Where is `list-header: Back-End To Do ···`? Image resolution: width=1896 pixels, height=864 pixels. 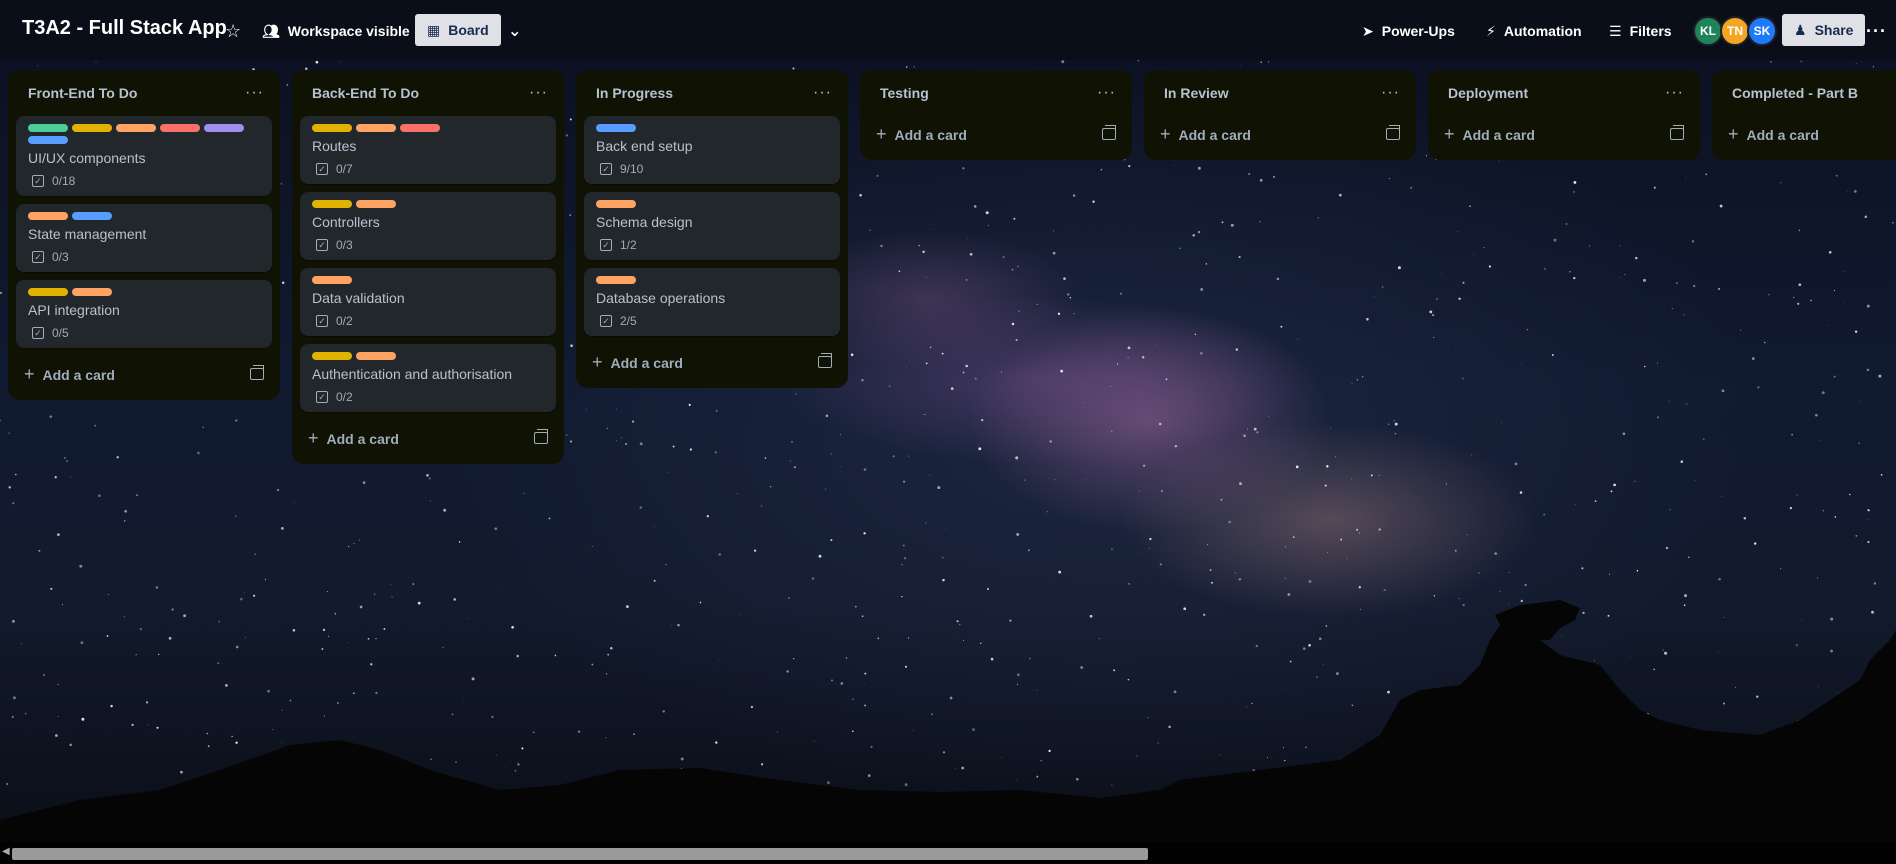
list-header: Back-End To Do ··· is located at coordinates (428, 93).